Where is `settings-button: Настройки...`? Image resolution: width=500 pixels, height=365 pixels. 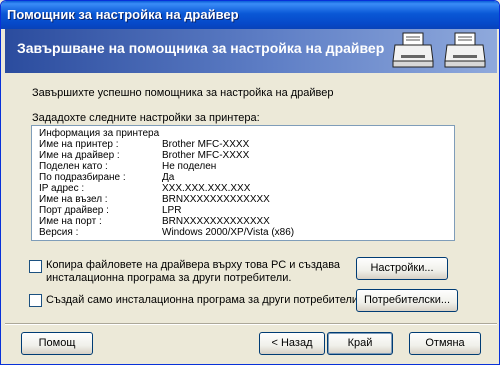
settings-button: Настройки... is located at coordinates (402, 268).